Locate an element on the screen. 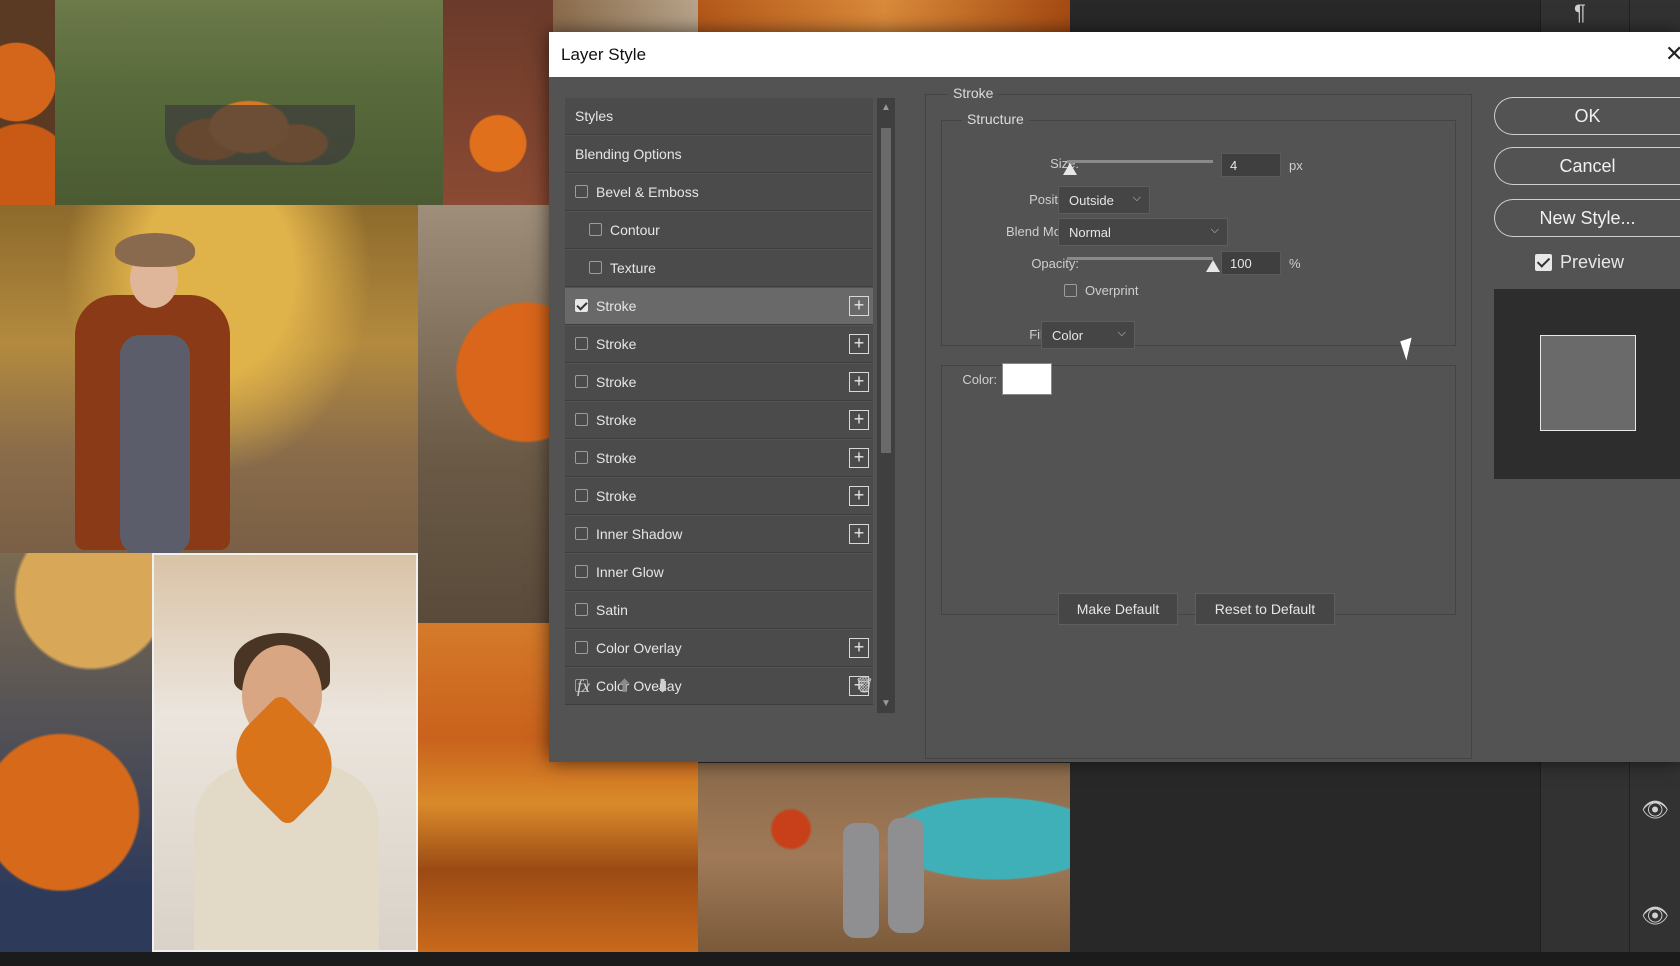 The height and width of the screenshot is (966, 1680). style-item: Satin is located at coordinates (719, 610).